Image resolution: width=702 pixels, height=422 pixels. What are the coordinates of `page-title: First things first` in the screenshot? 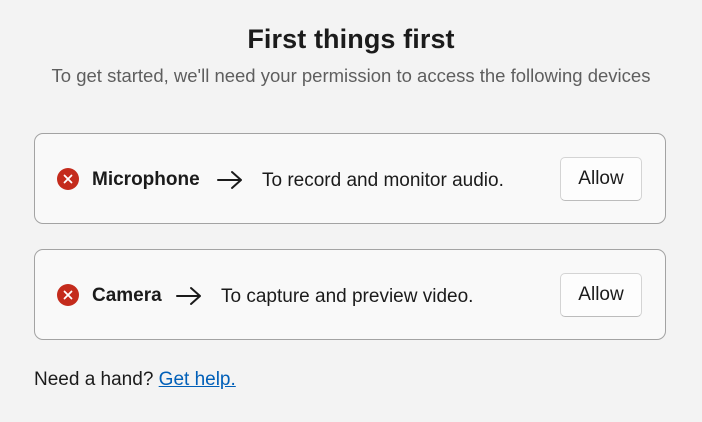 It's located at (351, 39).